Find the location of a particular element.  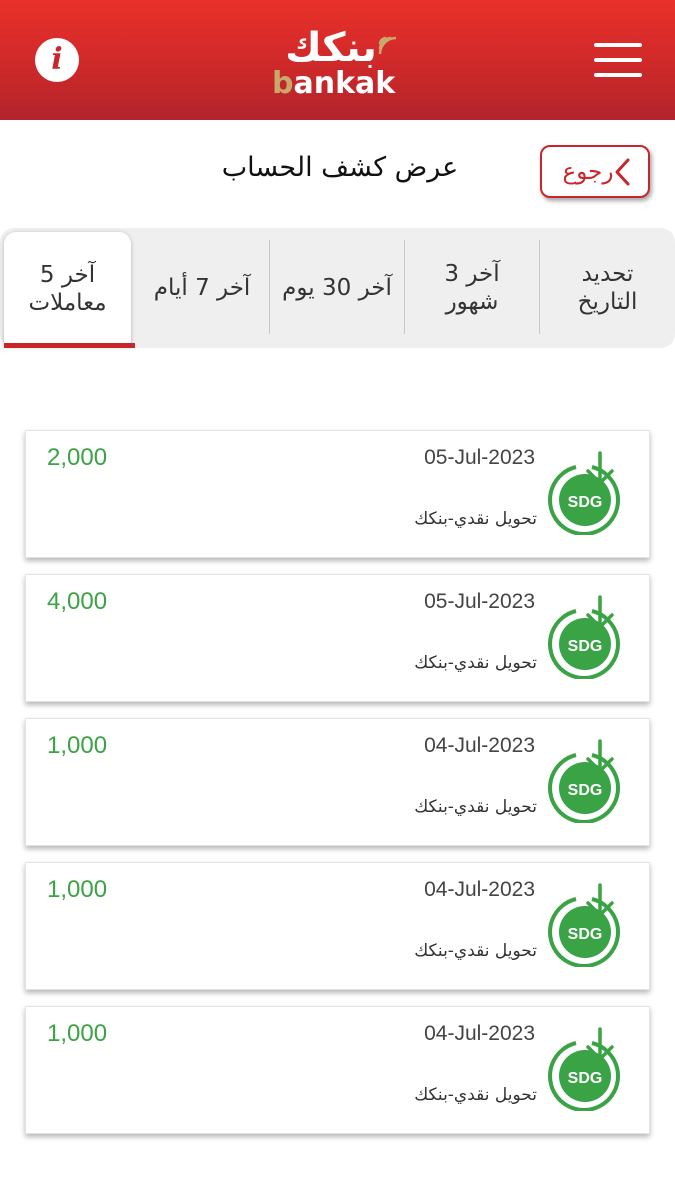

tab-last-30-days: آخر 30 يوم is located at coordinates (337, 288).